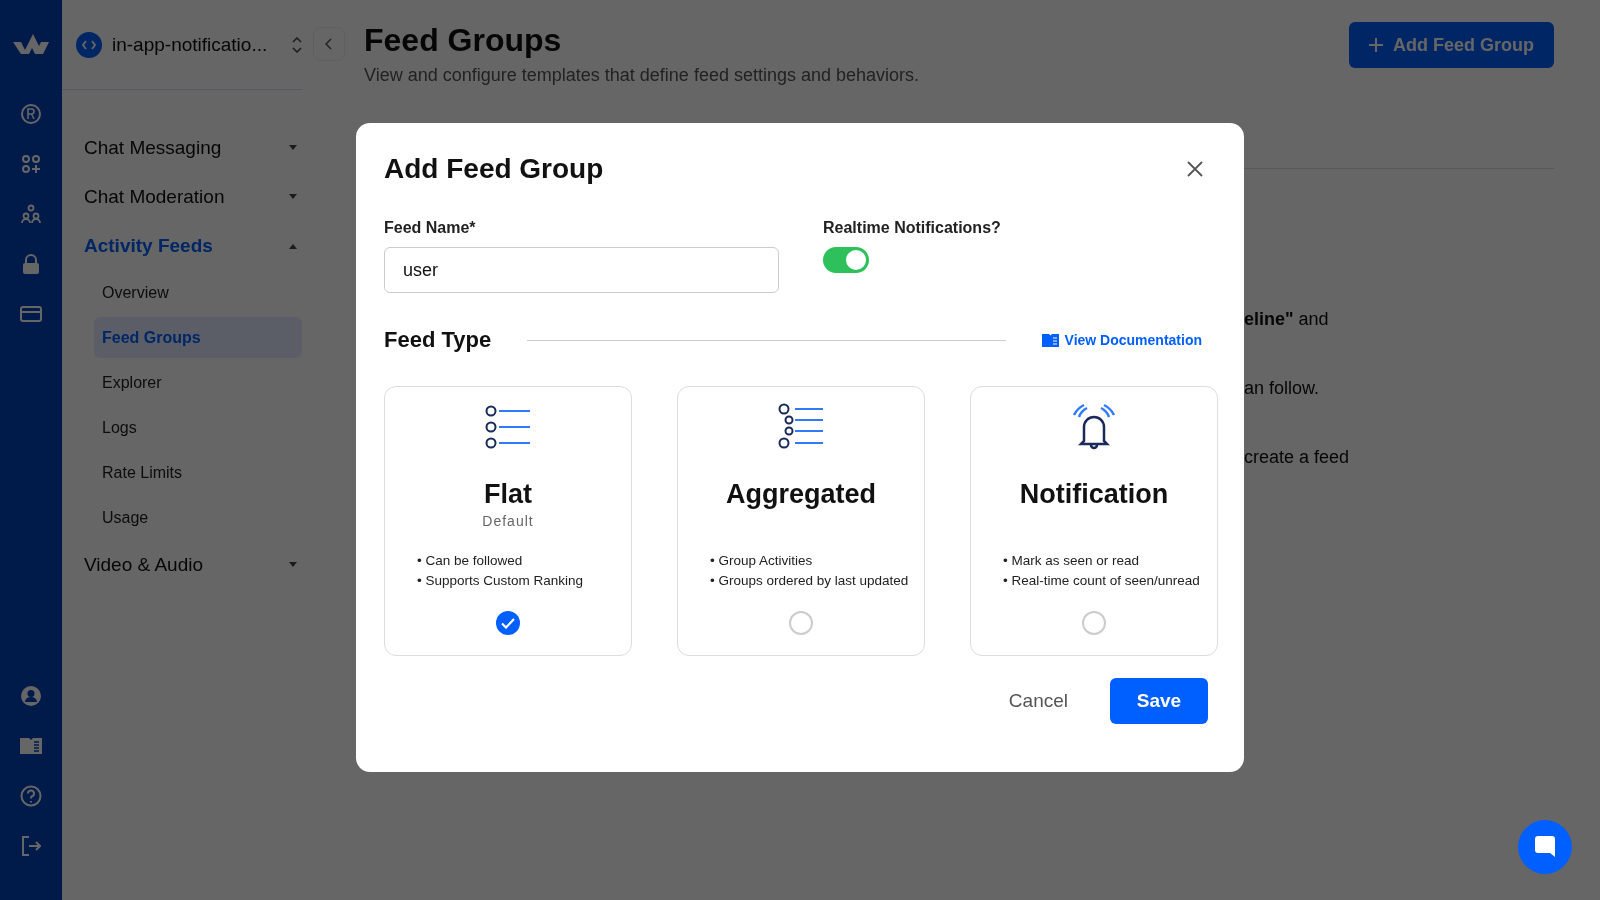 This screenshot has height=900, width=1600. I want to click on plus-icon, so click(1376, 45).